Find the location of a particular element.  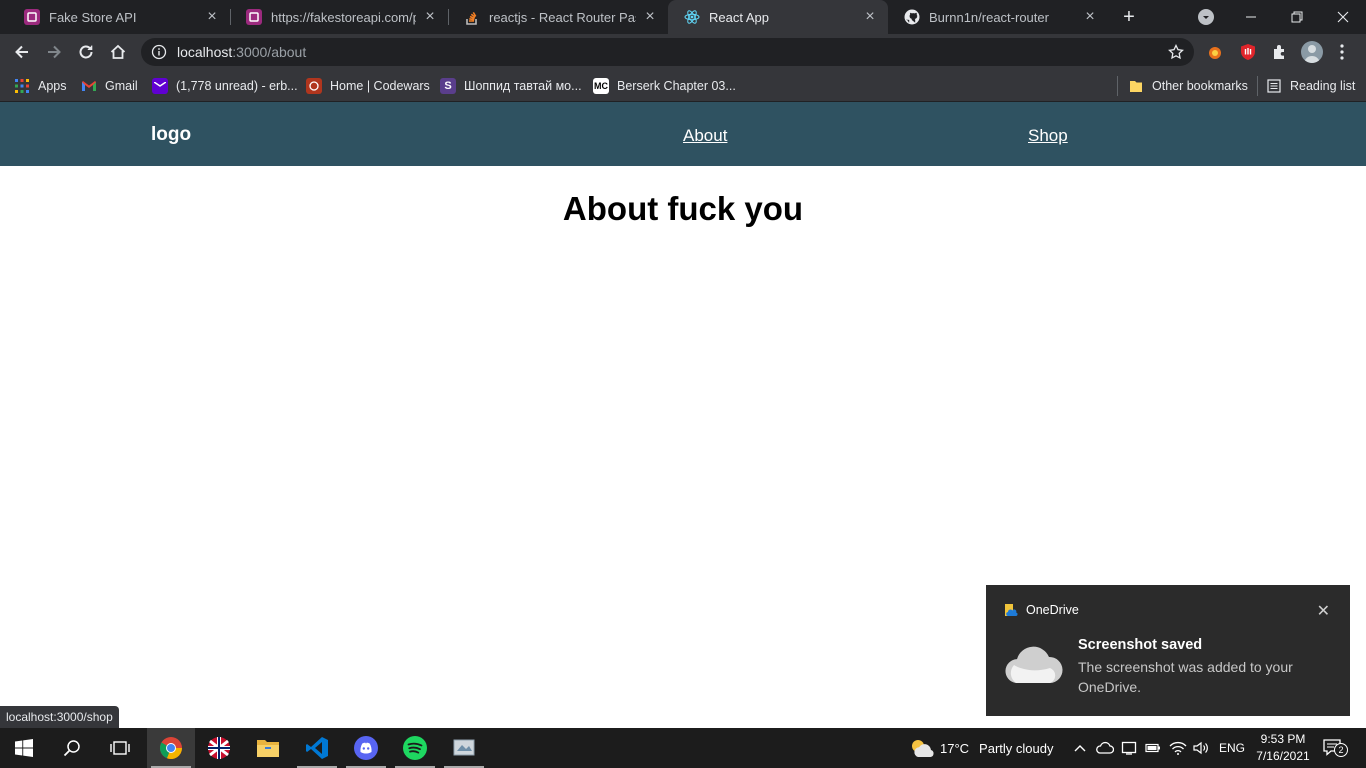

tab-fakestore-products: https://fakestoreapi.com/prod × is located at coordinates (339, 17).